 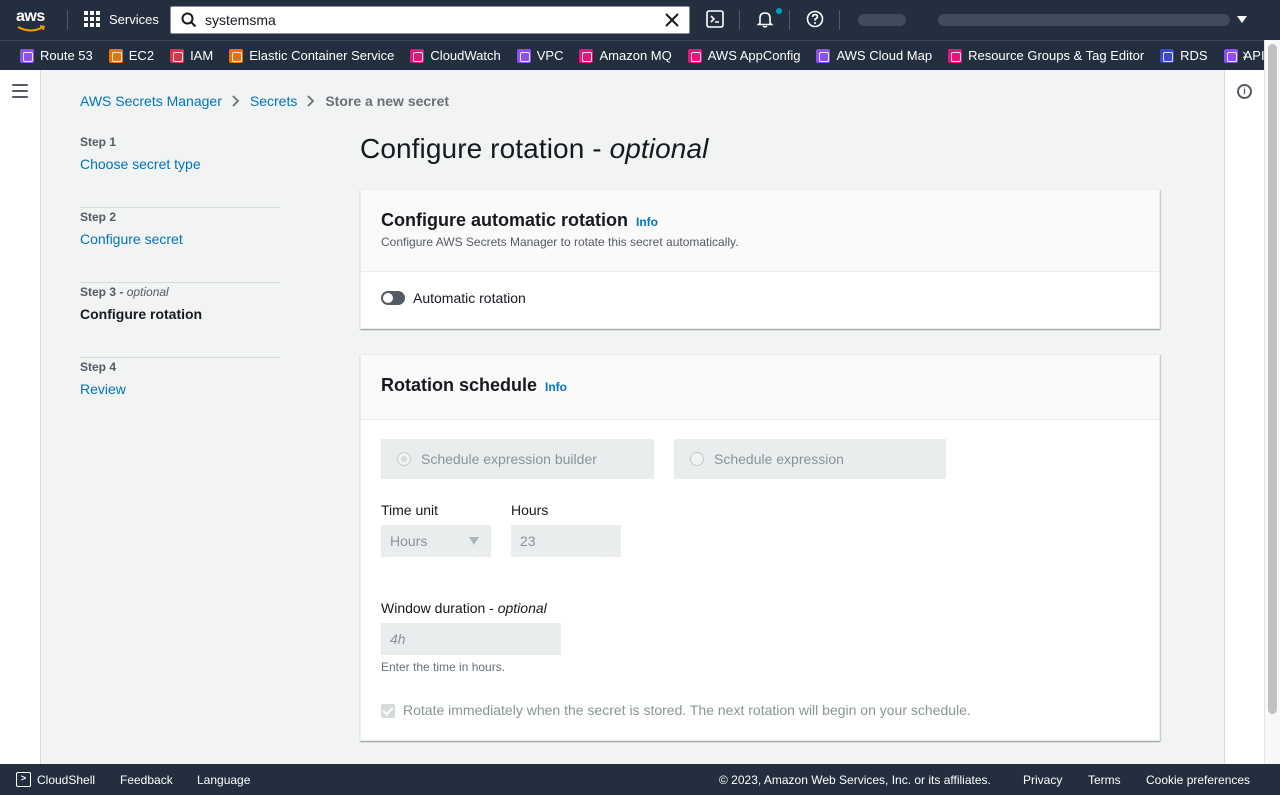 I want to click on time-unit-select: Hours, so click(x=436, y=541).